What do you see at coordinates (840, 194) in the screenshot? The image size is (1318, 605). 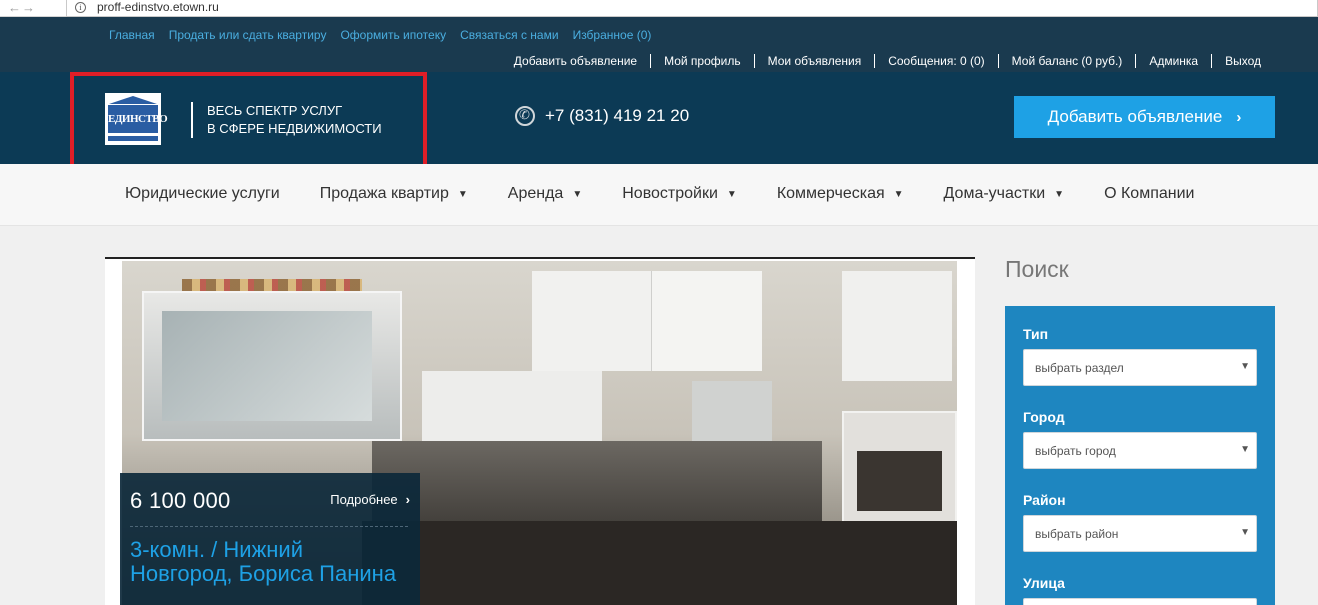 I see `nav-item-commercial: Коммерческая ▼` at bounding box center [840, 194].